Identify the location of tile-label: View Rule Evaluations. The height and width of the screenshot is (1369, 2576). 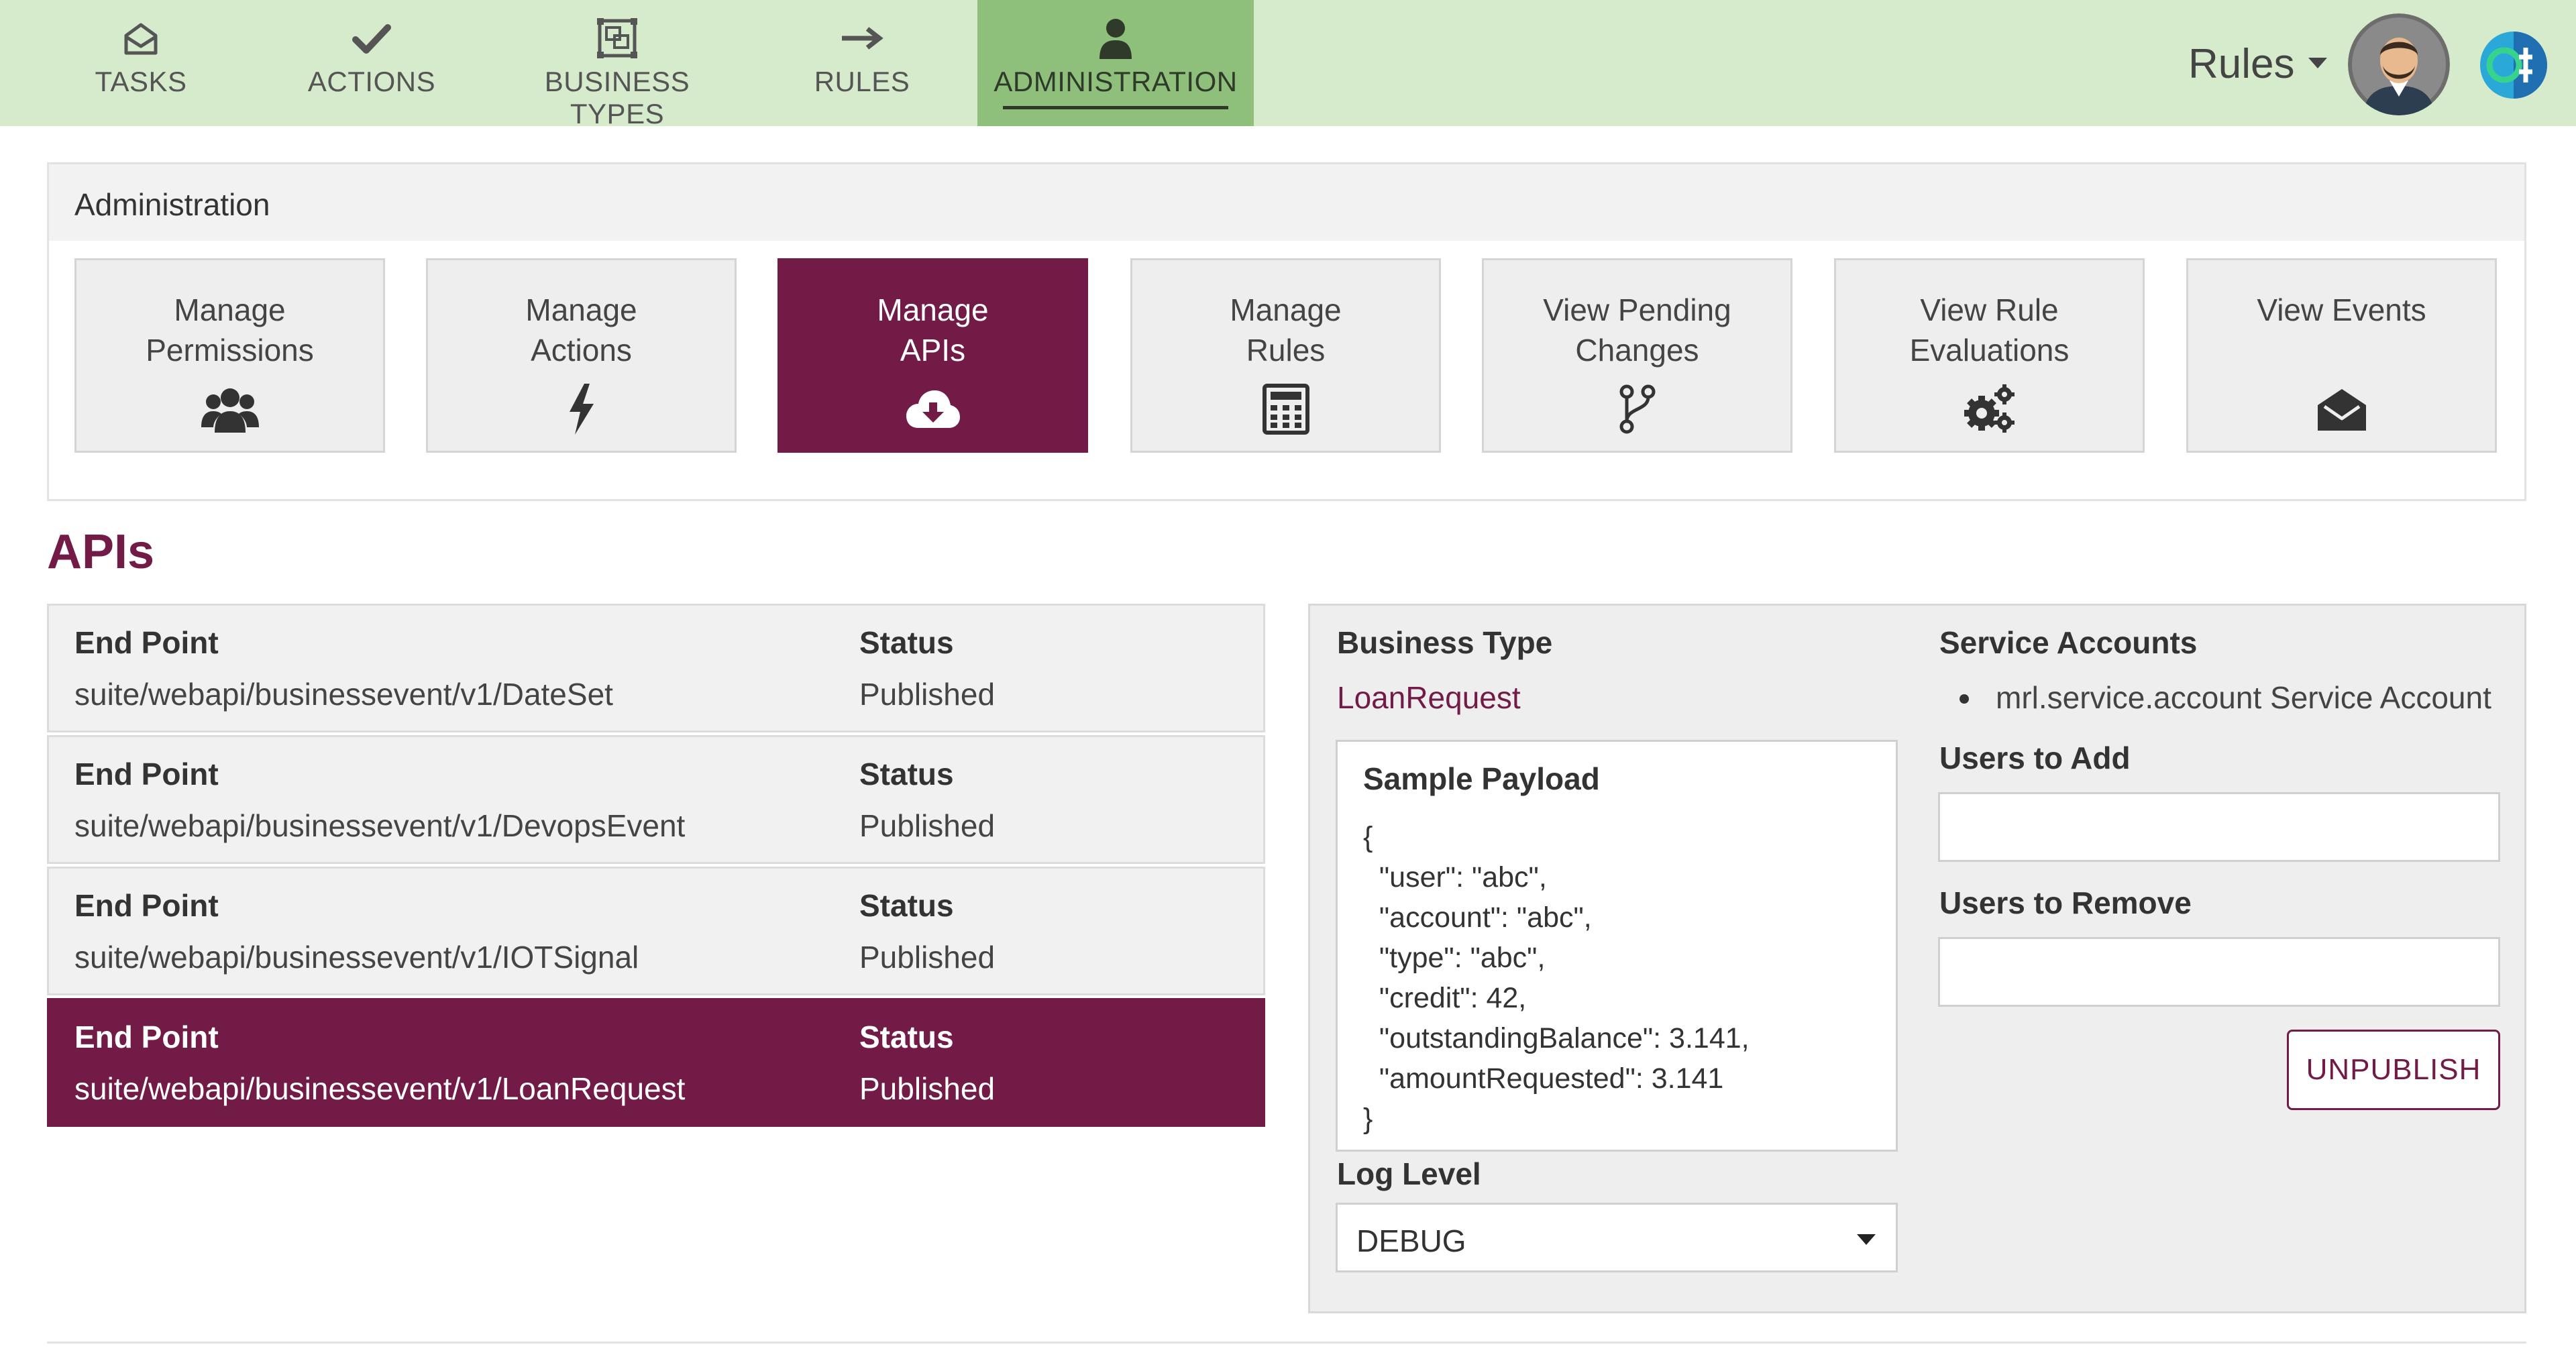
(1989, 330).